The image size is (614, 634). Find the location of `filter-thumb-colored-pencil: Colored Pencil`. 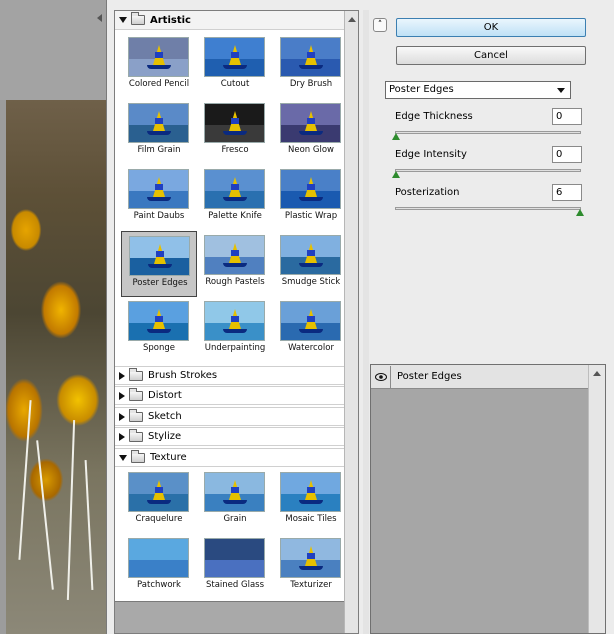

filter-thumb-colored-pencil: Colored Pencil is located at coordinates (159, 66).